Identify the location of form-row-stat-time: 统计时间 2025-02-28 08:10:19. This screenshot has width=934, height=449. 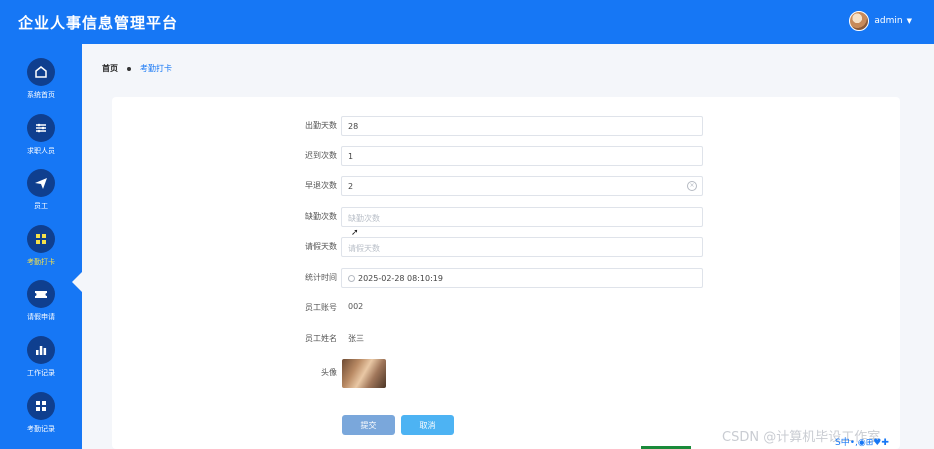
(506, 278).